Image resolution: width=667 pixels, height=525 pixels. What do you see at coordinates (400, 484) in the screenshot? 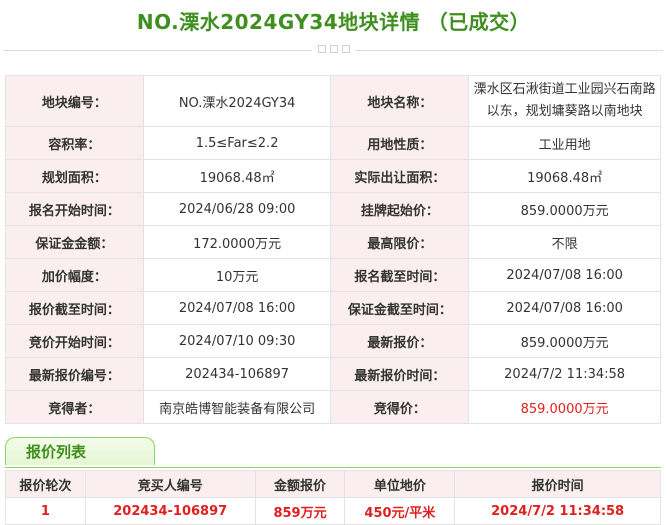
I see `header-unit-price: 单位地价` at bounding box center [400, 484].